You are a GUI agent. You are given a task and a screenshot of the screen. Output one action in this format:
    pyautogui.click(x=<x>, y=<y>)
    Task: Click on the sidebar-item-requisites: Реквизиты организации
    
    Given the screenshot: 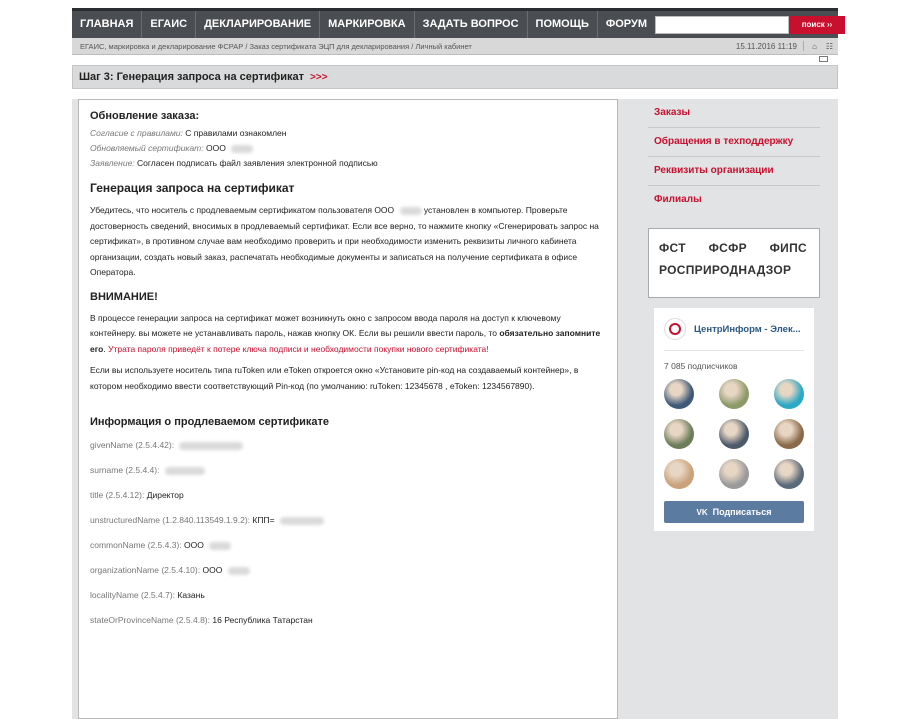 What is the action you would take?
    pyautogui.click(x=734, y=171)
    